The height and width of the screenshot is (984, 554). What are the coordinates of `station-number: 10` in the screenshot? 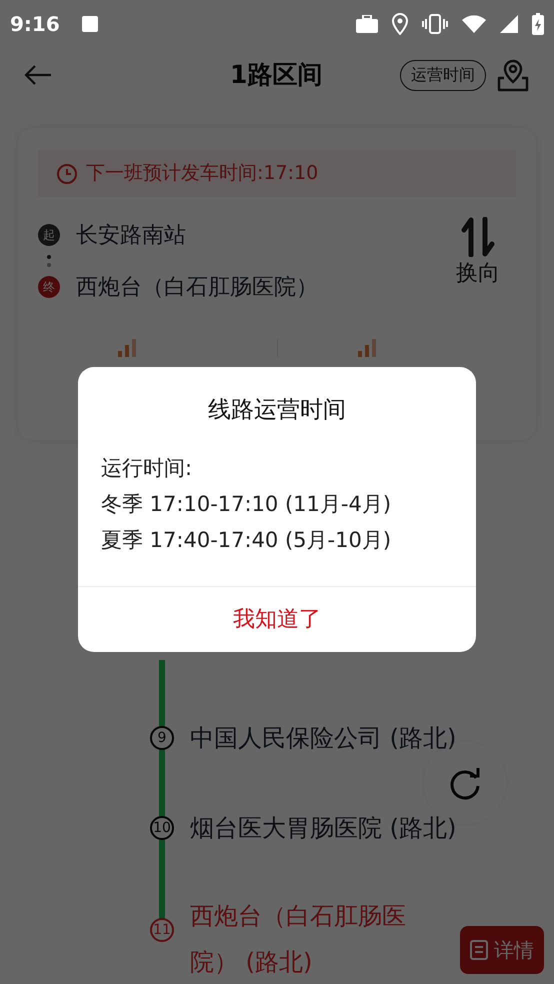 It's located at (162, 828).